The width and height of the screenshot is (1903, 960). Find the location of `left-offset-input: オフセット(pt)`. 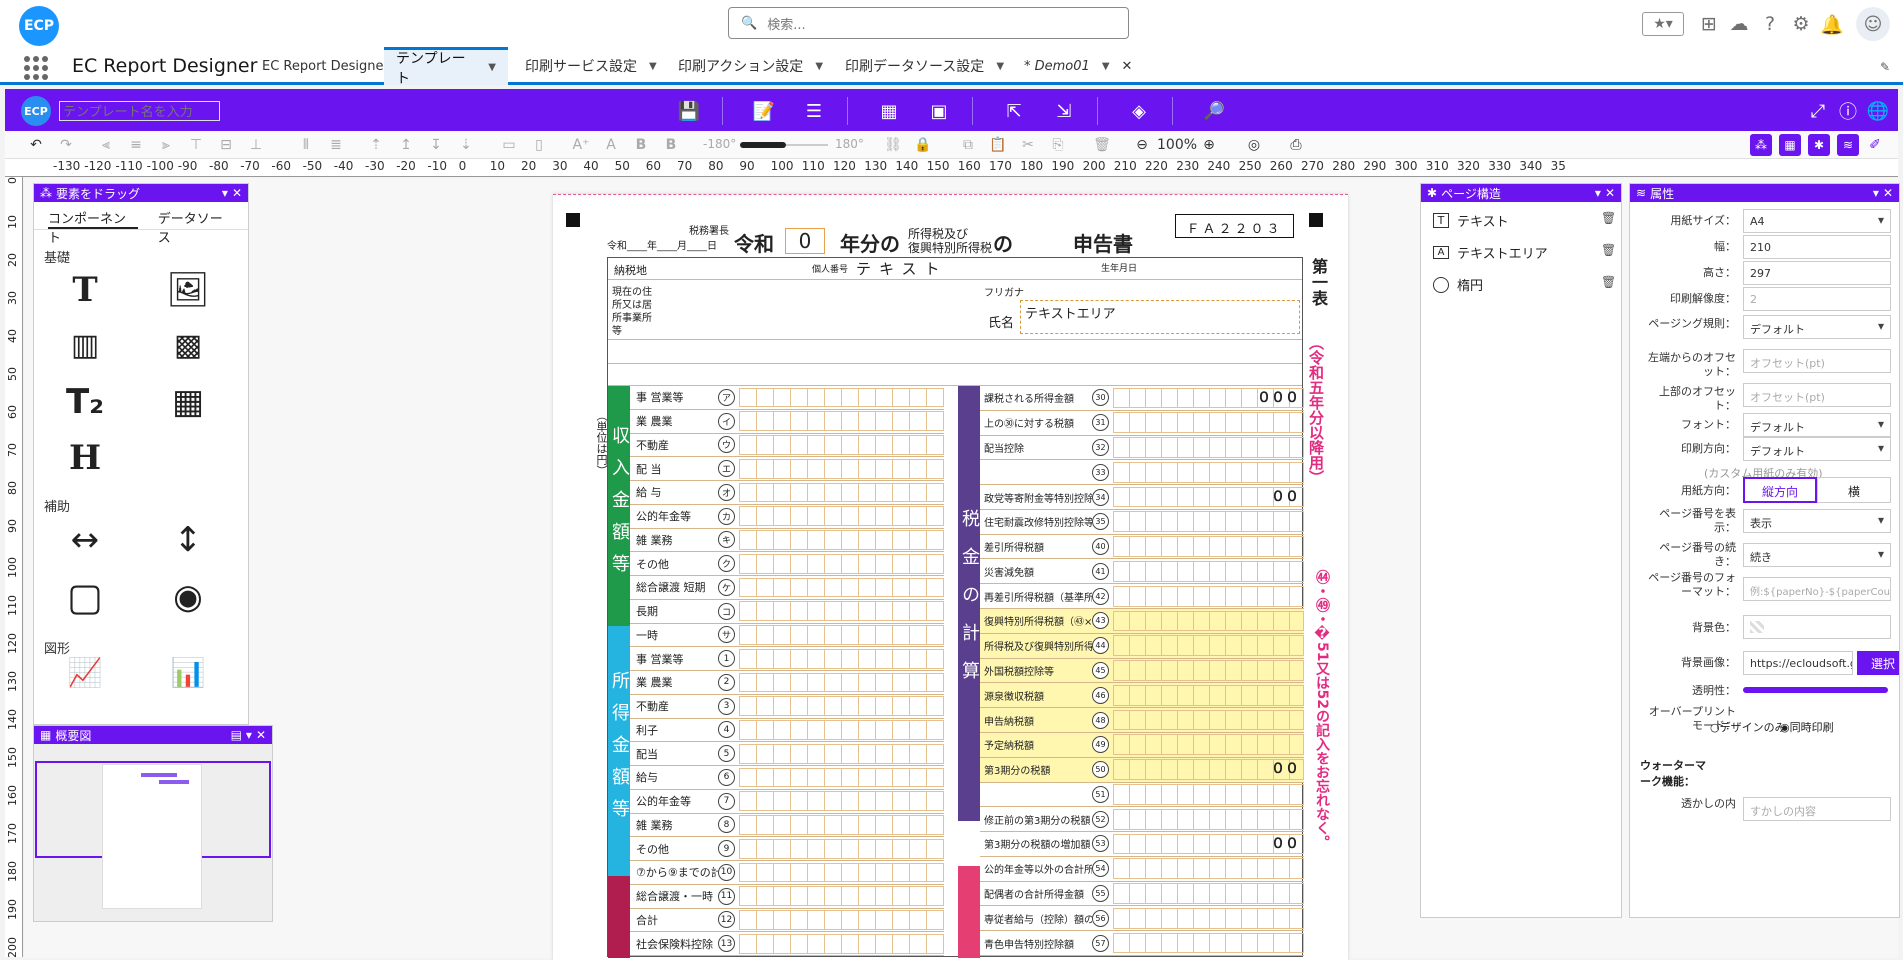

left-offset-input: オフセット(pt) is located at coordinates (1817, 361).